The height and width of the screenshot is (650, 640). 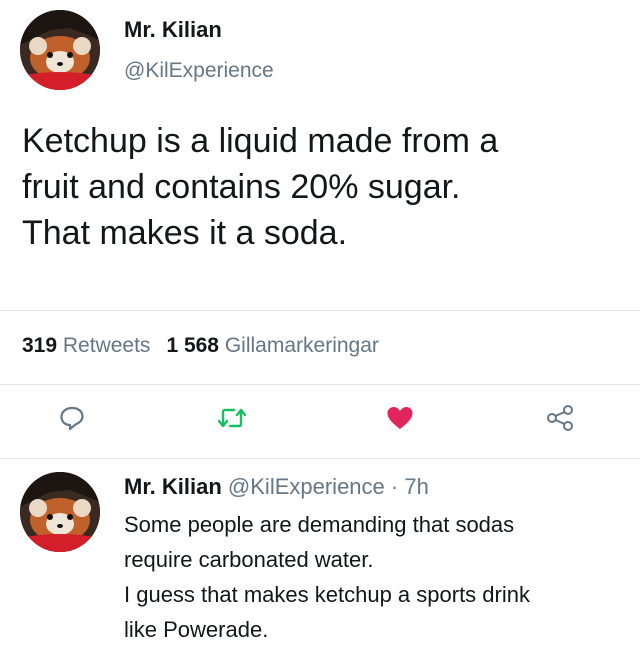 What do you see at coordinates (196, 629) in the screenshot?
I see `reply-text-line: like Powerade.` at bounding box center [196, 629].